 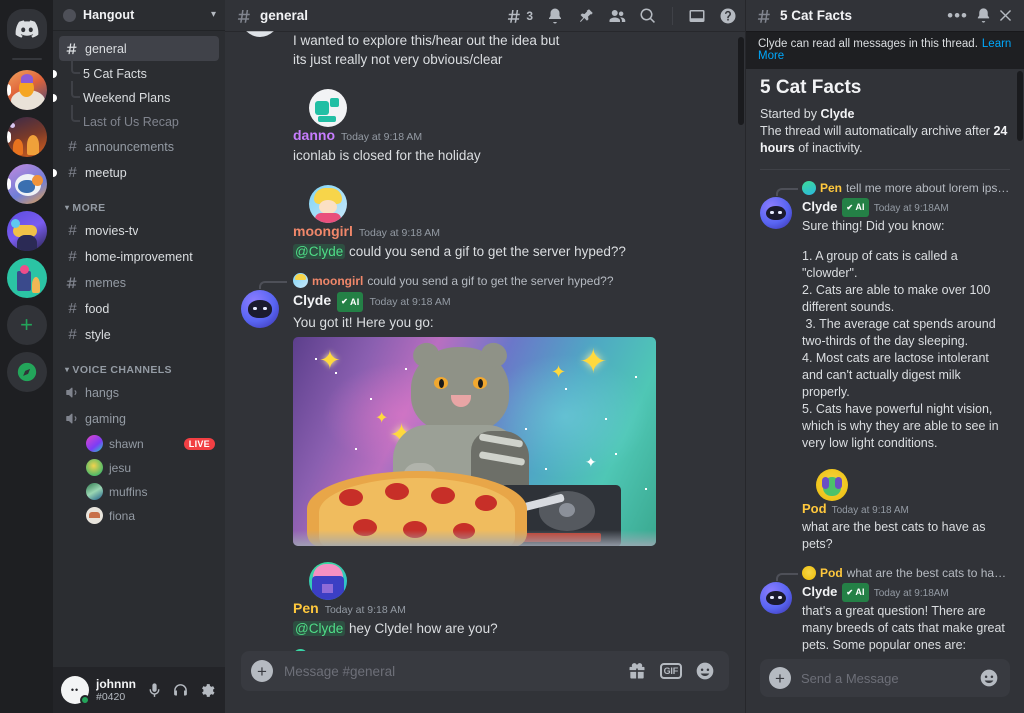 I want to click on voice-member-muffins: muffins, so click(x=139, y=491).